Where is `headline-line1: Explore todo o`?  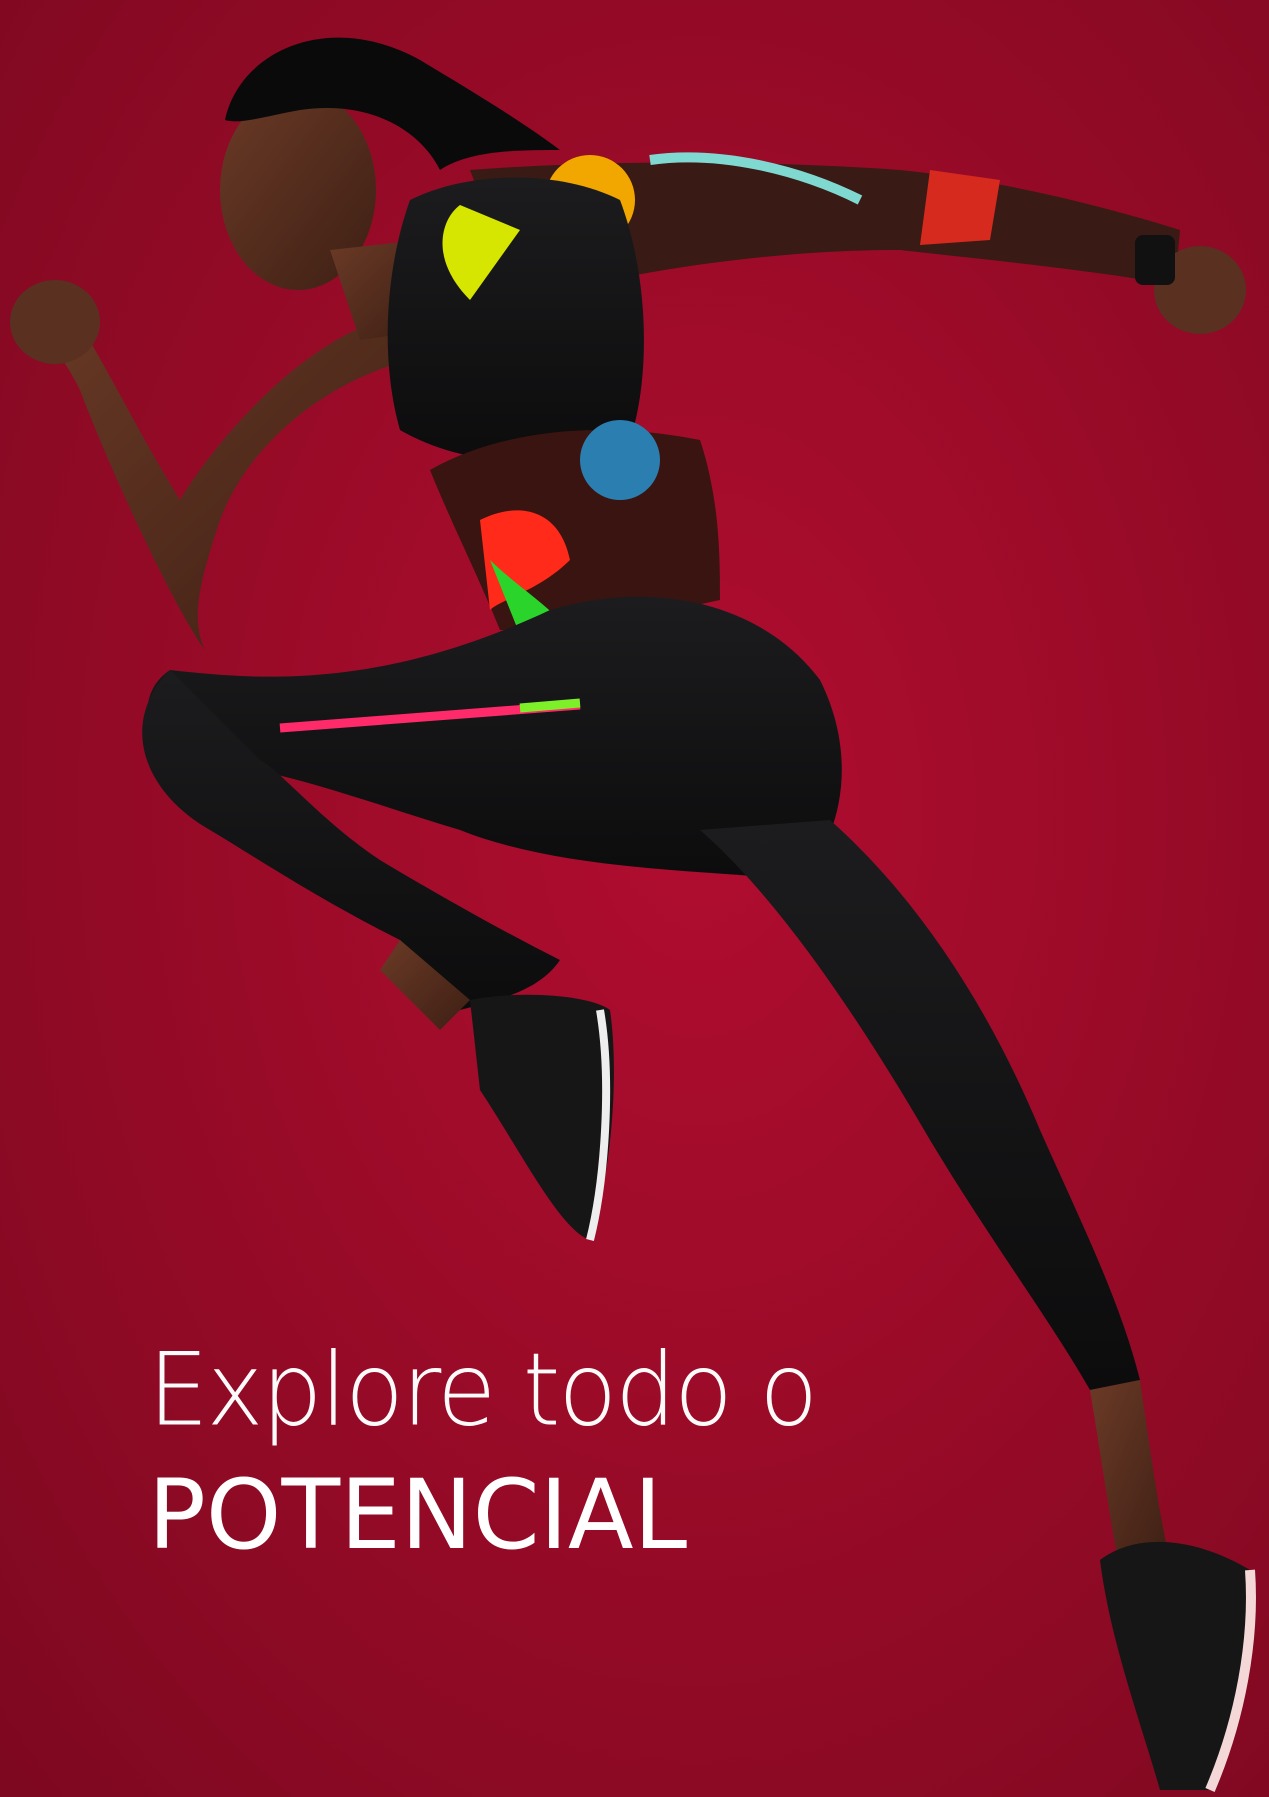 headline-line1: Explore todo o is located at coordinates (483, 1389).